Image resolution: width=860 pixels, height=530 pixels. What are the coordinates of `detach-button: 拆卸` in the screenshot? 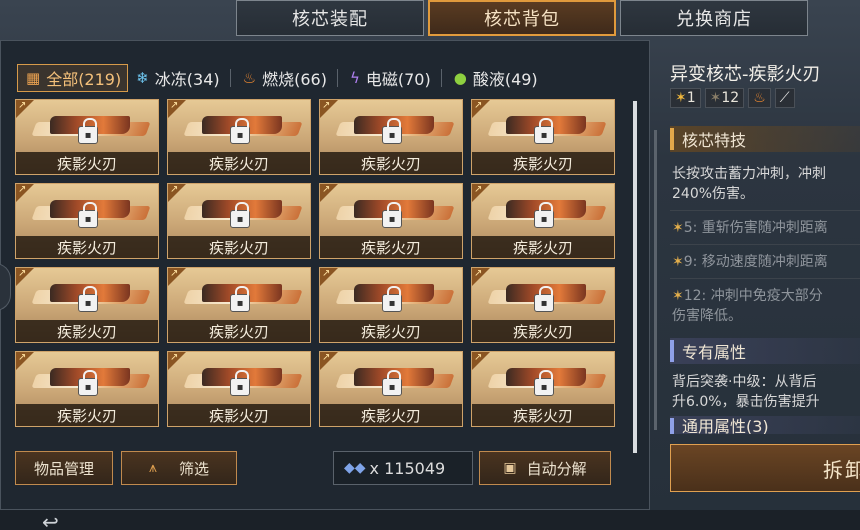 It's located at (765, 468).